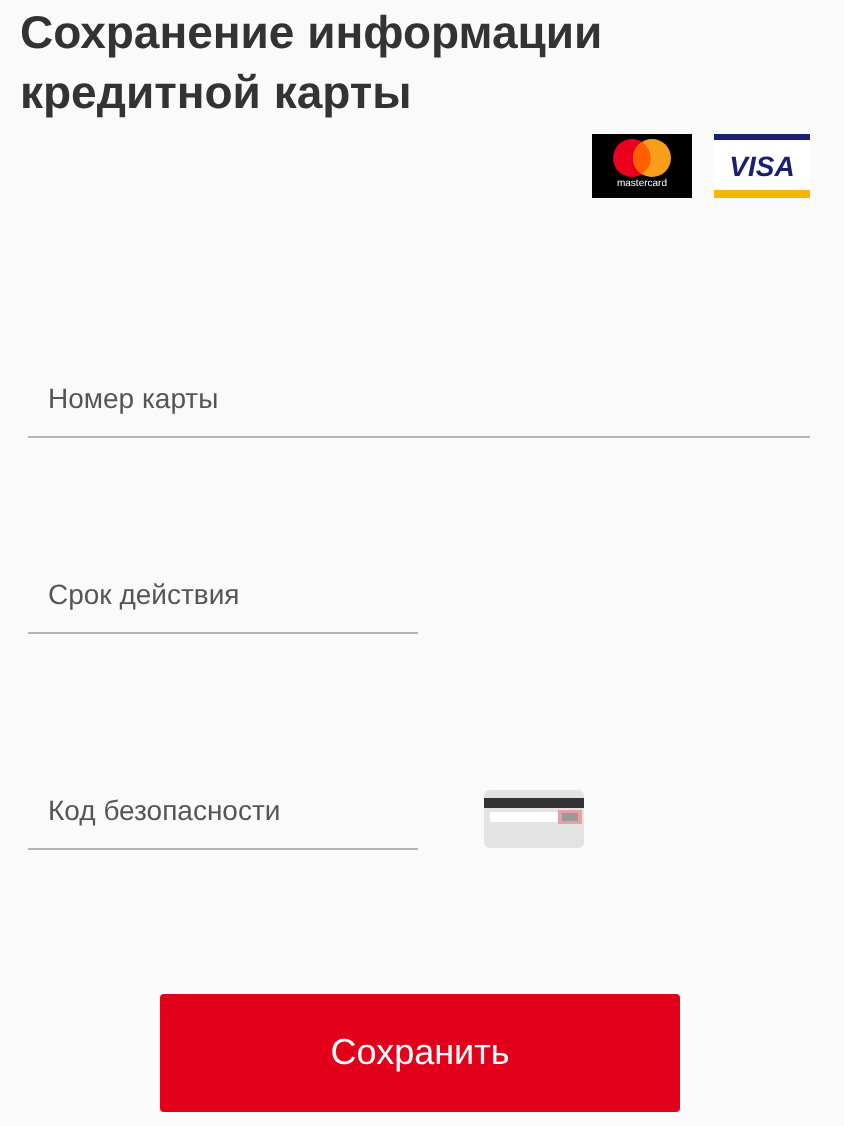 This screenshot has width=844, height=1126. I want to click on page-title: Сохранение информации кредитной карты, so click(311, 63).